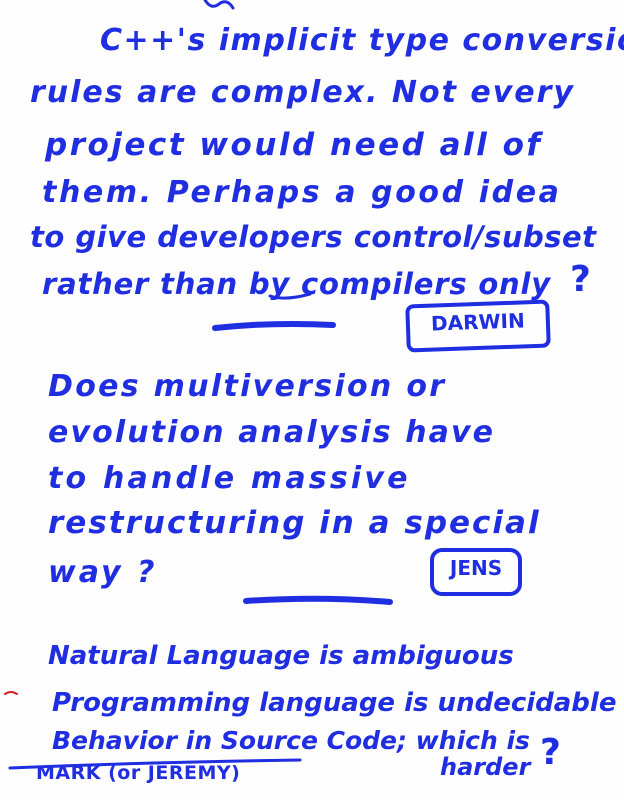  What do you see at coordinates (272, 432) in the screenshot?
I see `note2-line-2: evolution analysis have` at bounding box center [272, 432].